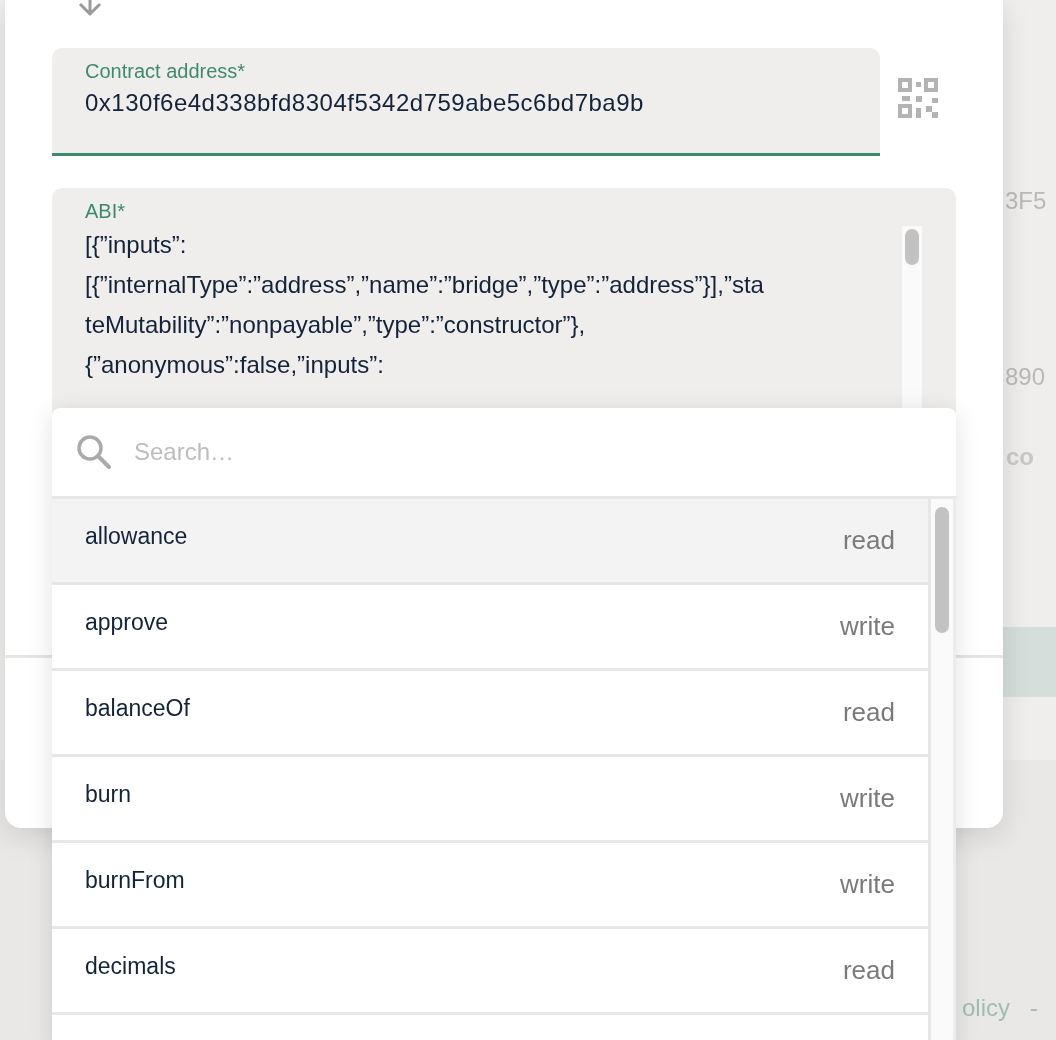  I want to click on abi-text-line: [{”internalType”:”address”,”name”:”bridge”,”type”:”address”}],”sta, so click(425, 285).